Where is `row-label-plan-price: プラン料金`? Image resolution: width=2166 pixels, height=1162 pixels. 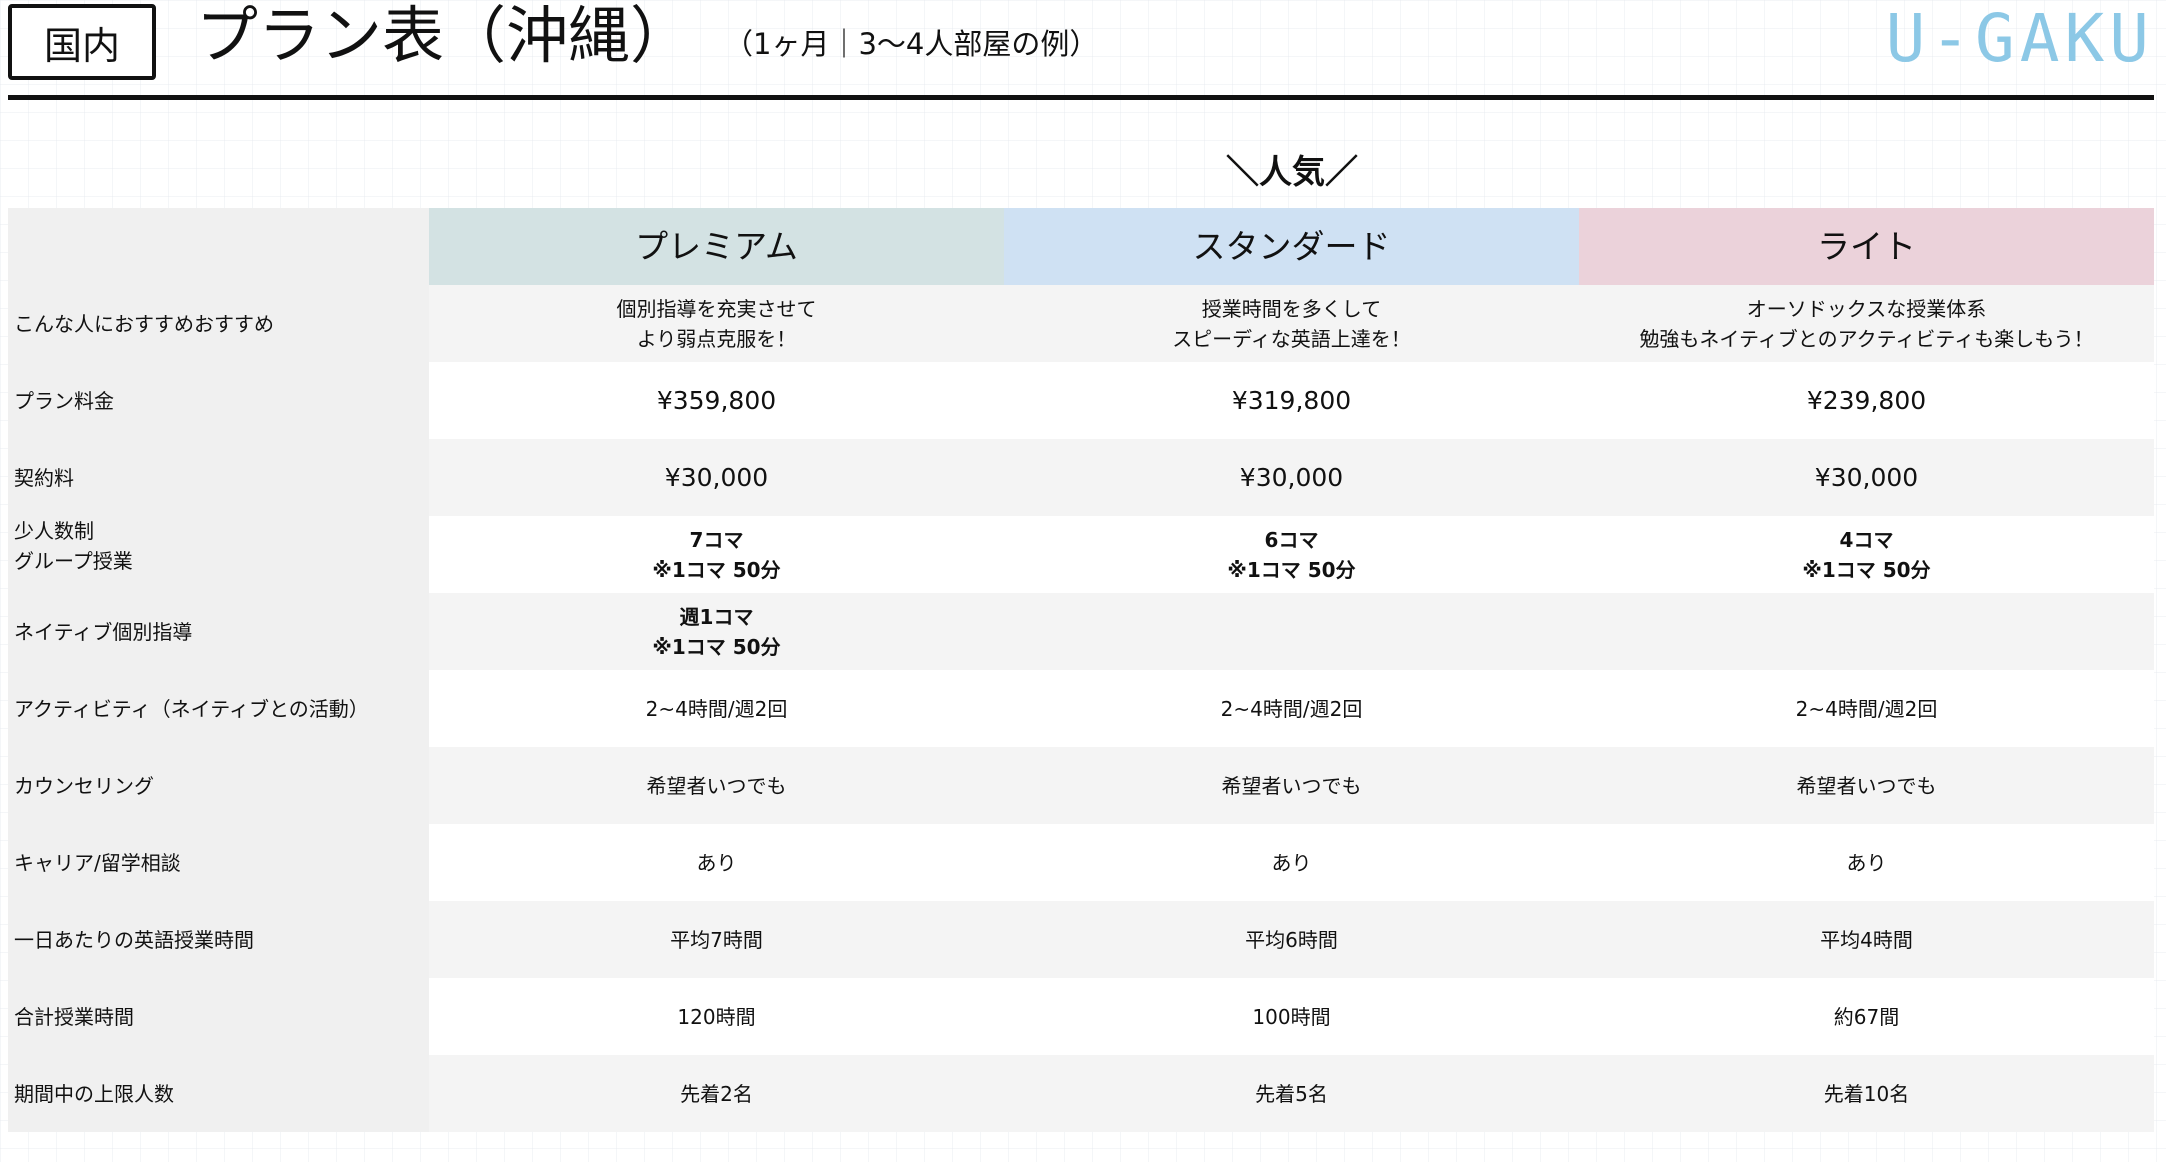
row-label-plan-price: プラン料金 is located at coordinates (218, 400).